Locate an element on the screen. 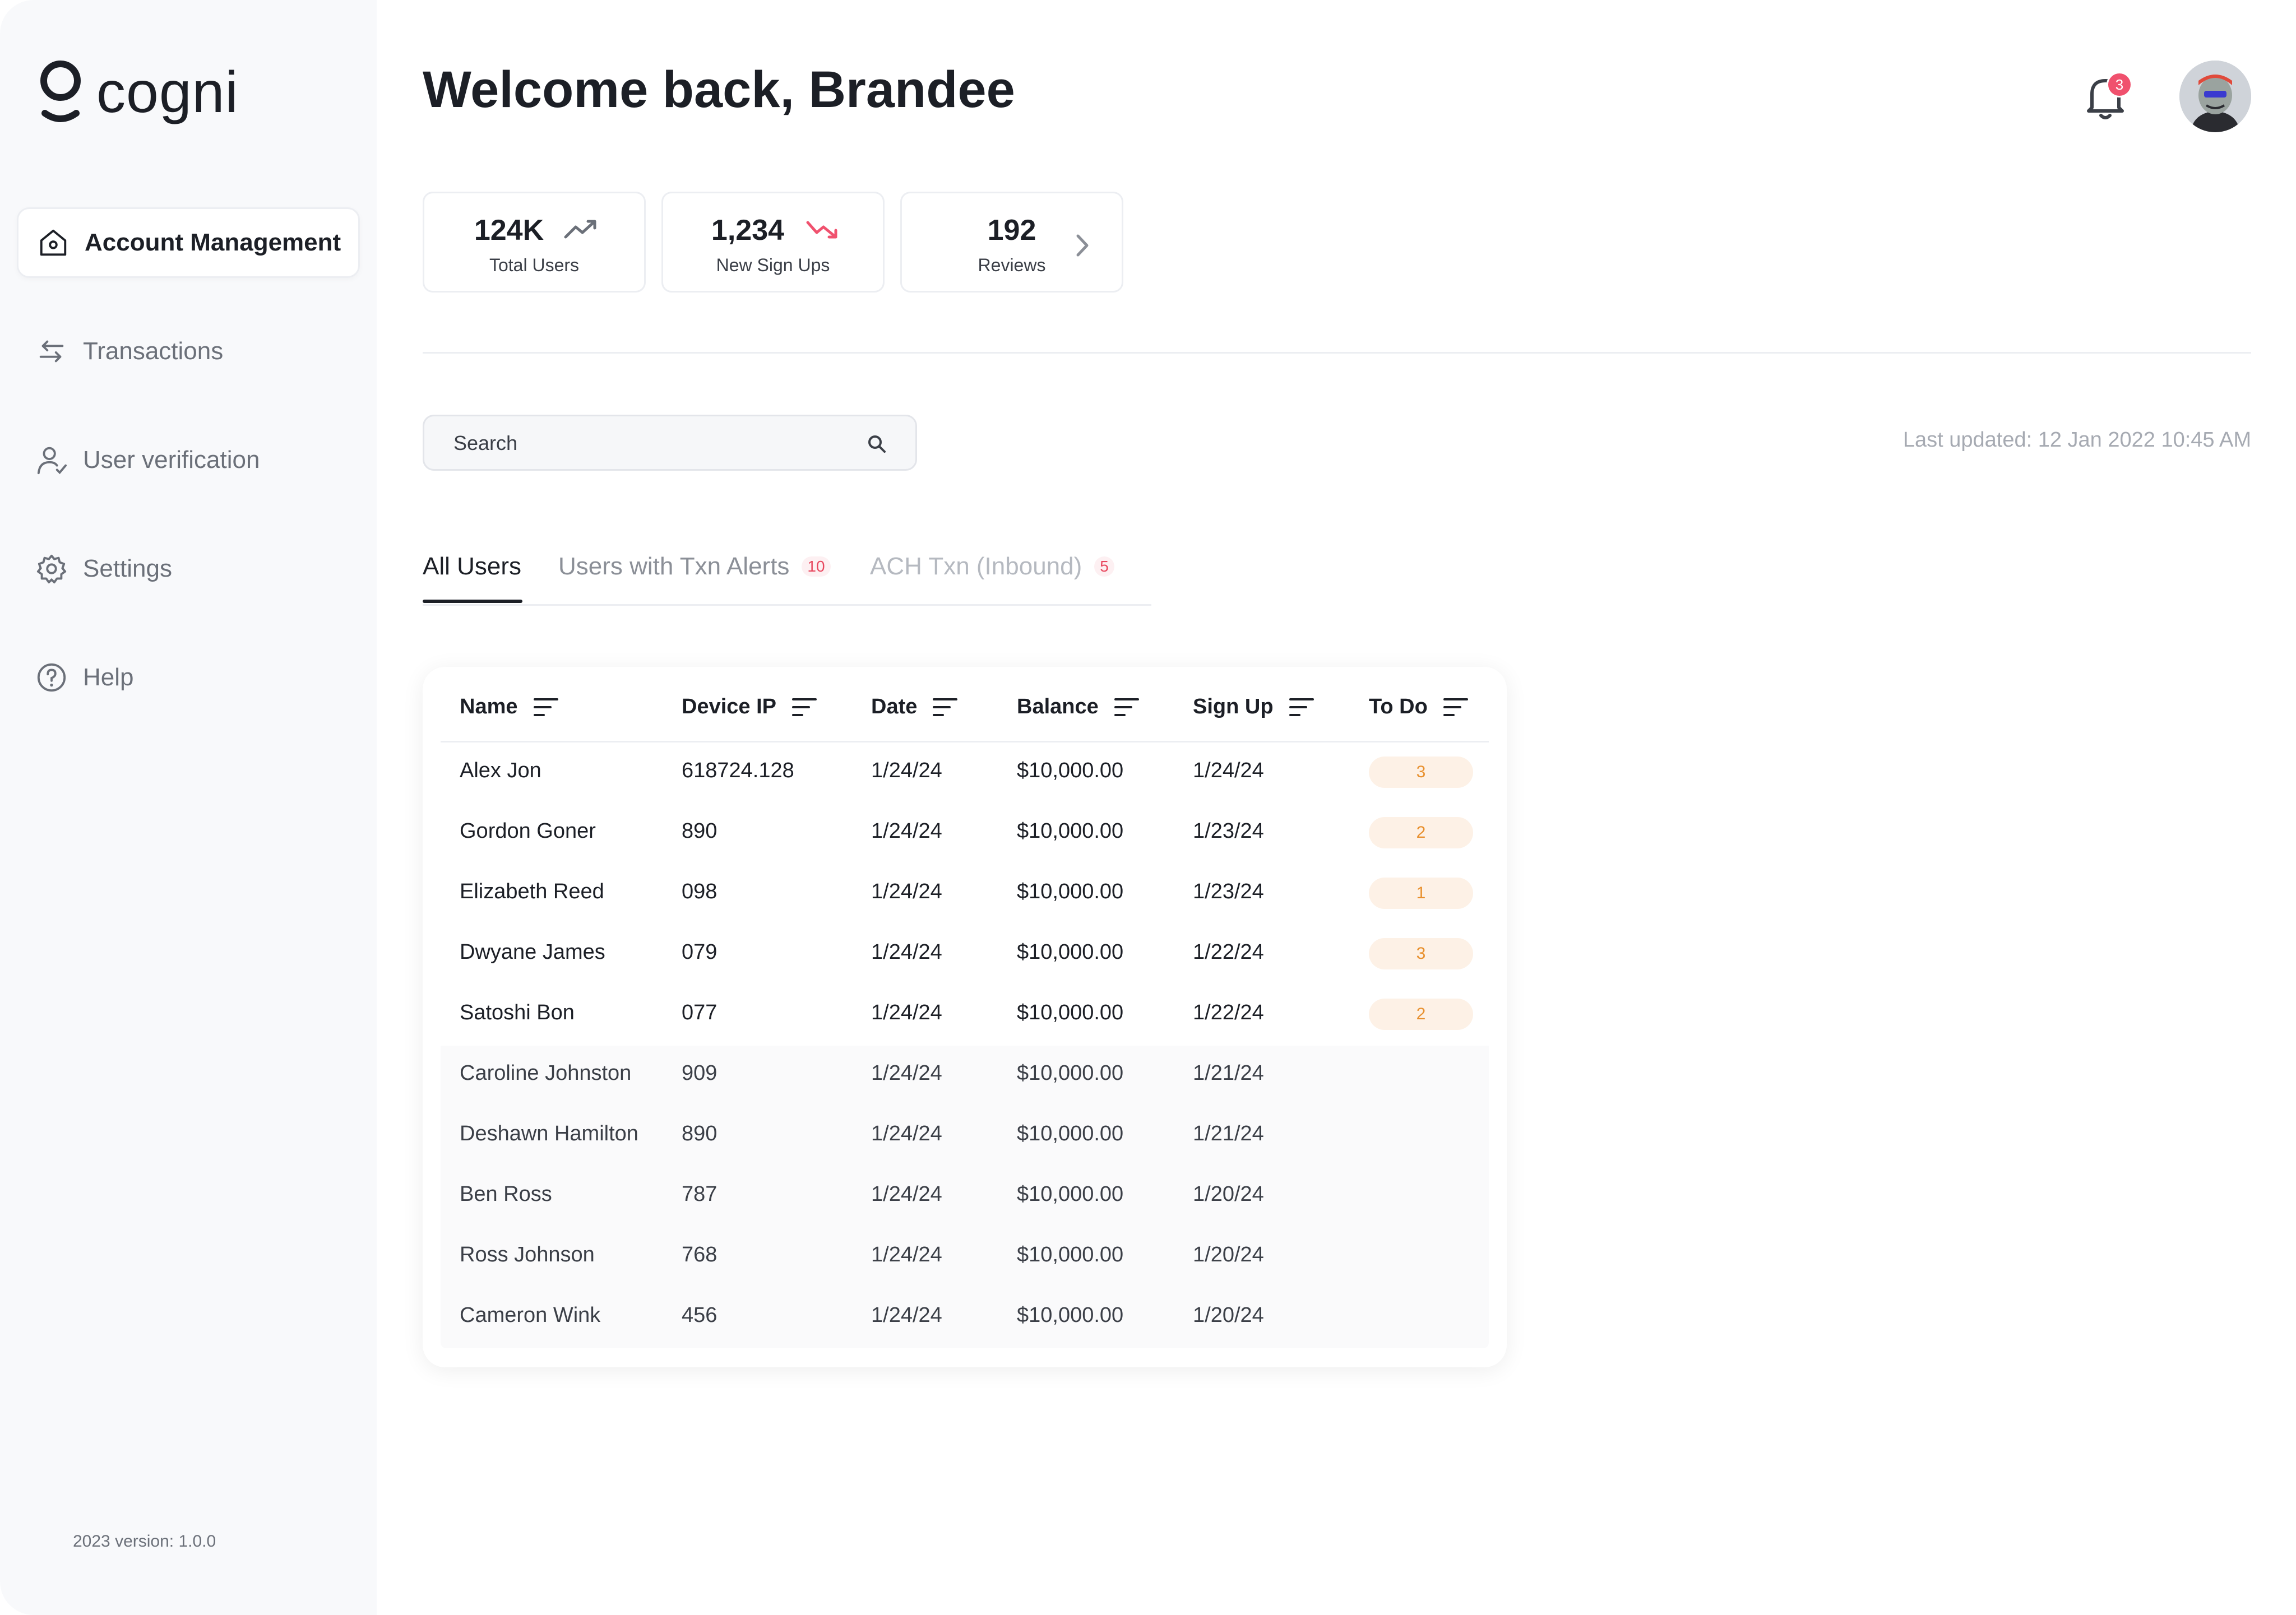  column-header-balance: Balance is located at coordinates (1078, 707).